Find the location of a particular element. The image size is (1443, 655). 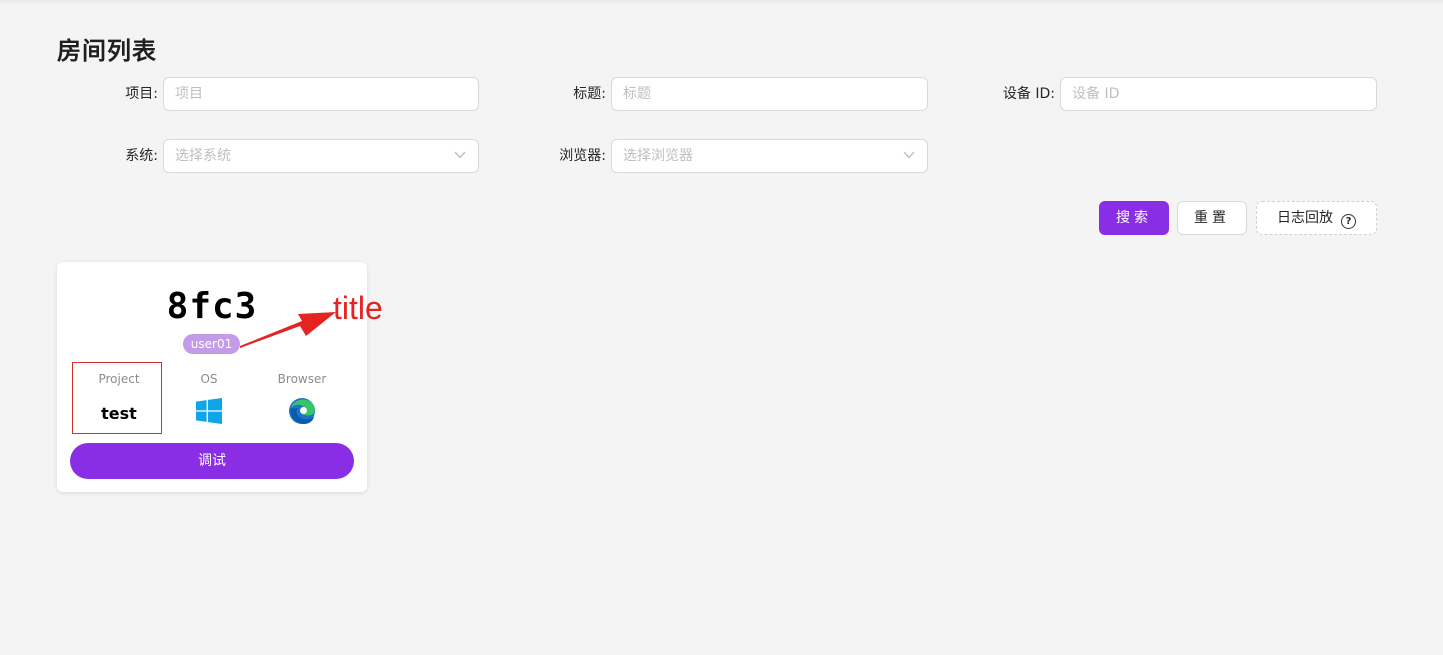

log-replay-label: 日志回放 is located at coordinates (1305, 218).